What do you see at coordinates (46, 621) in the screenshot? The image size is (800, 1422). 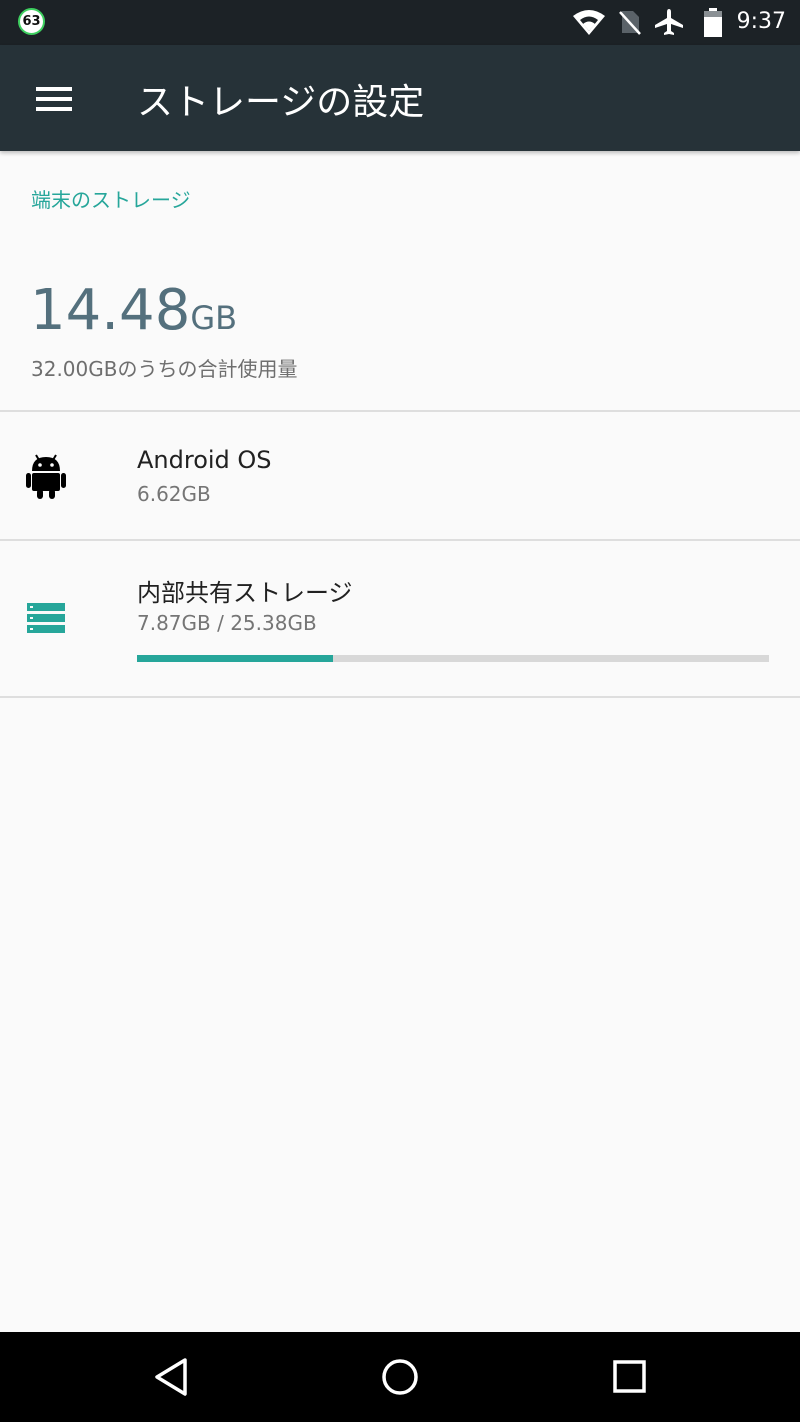 I see `storage-icon` at bounding box center [46, 621].